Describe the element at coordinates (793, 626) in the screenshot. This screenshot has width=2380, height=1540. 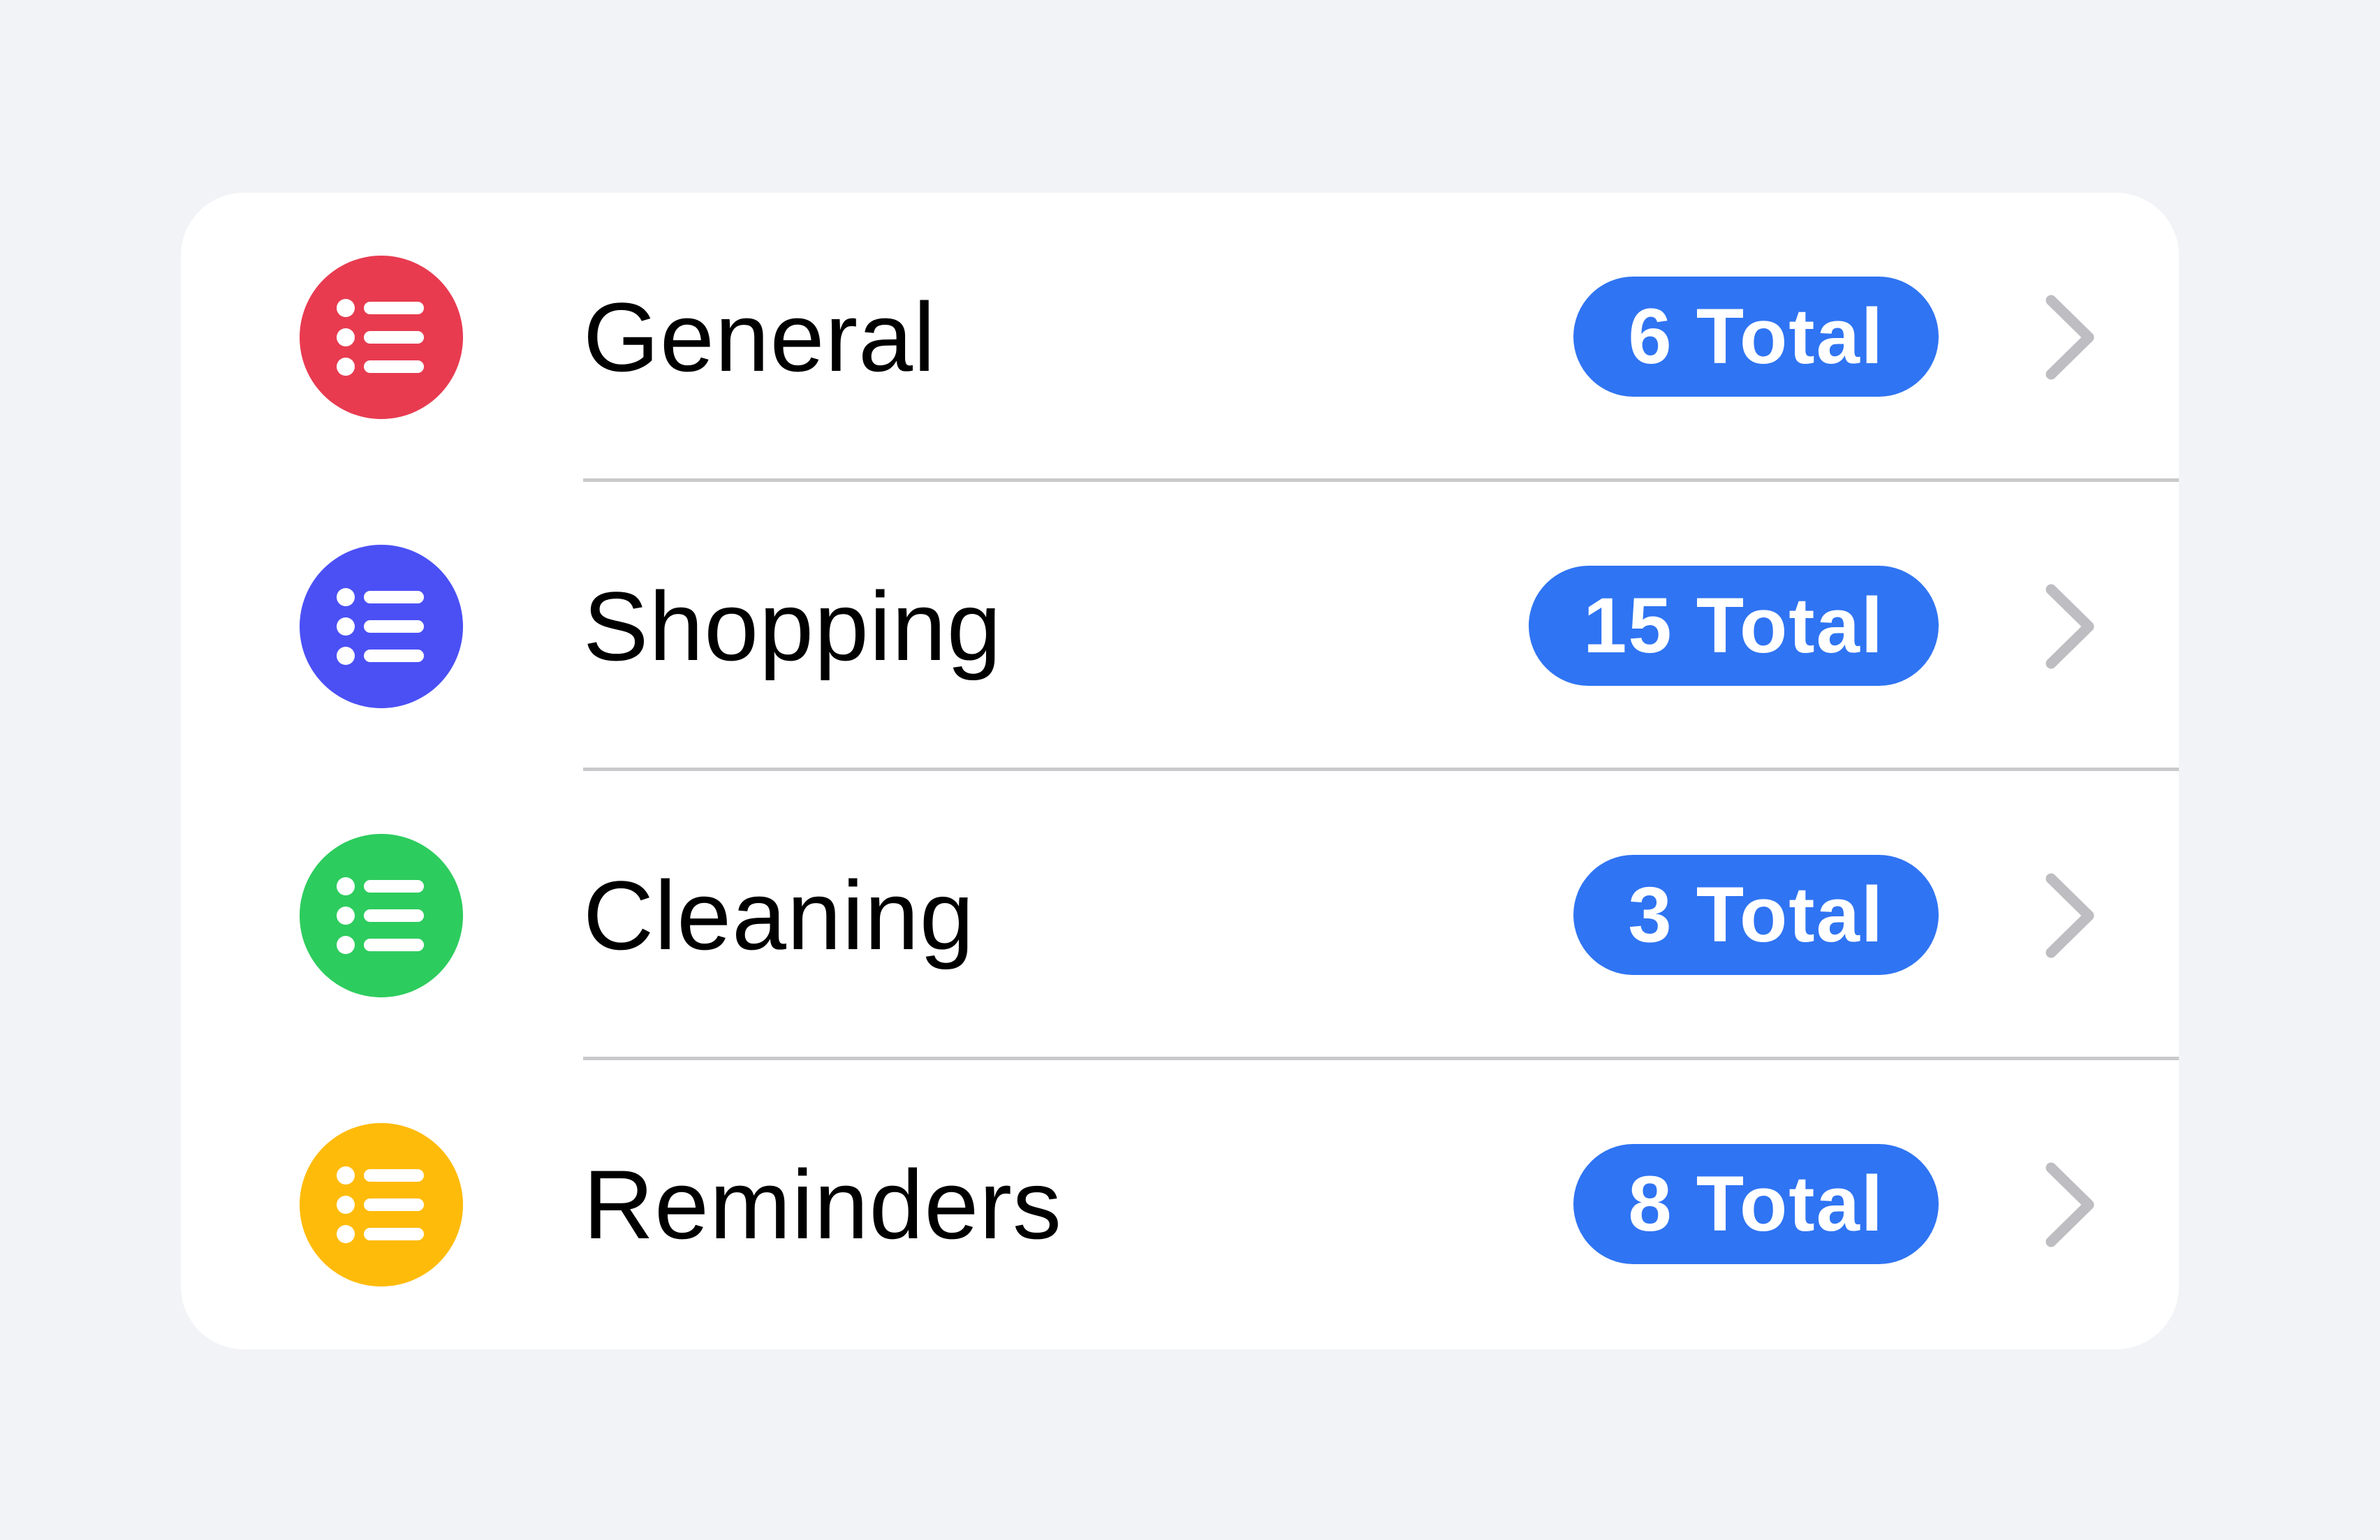
I see `list-name: Shopping` at that location.